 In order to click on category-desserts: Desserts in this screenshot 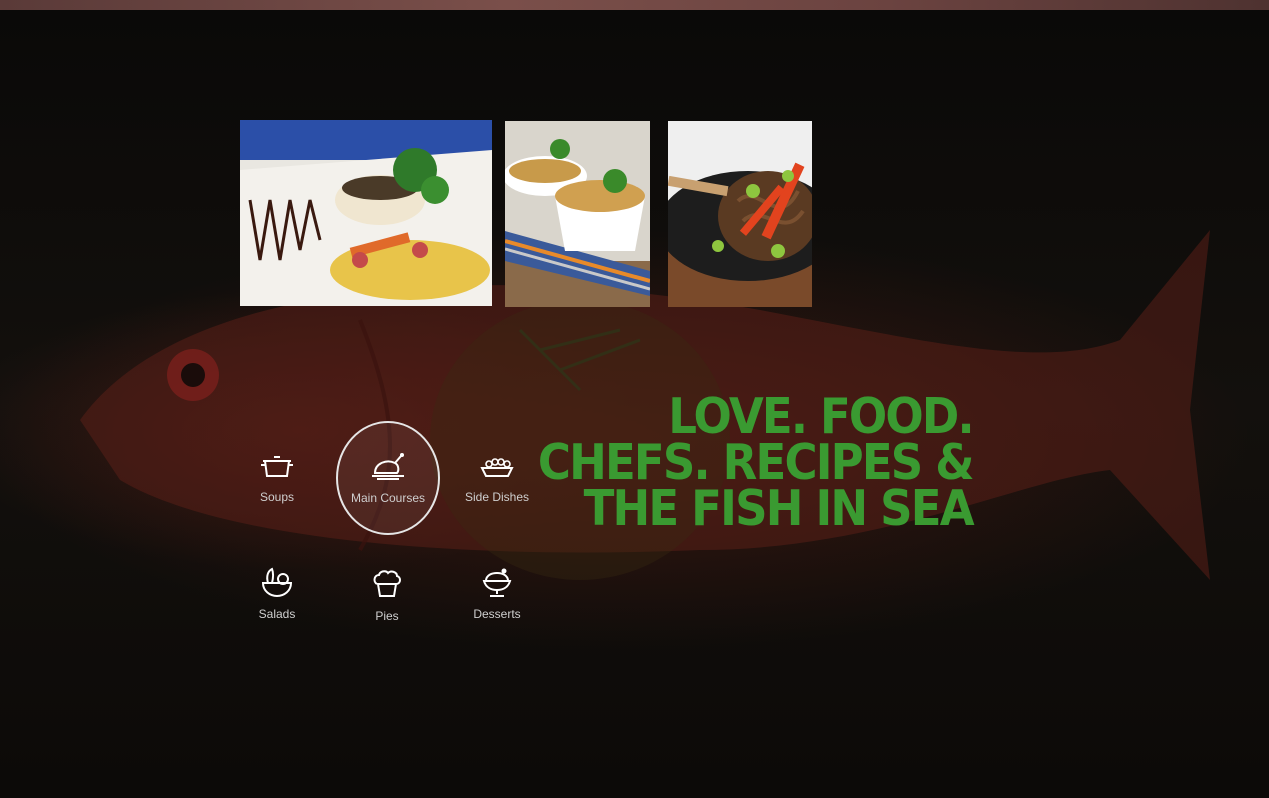, I will do `click(497, 594)`.